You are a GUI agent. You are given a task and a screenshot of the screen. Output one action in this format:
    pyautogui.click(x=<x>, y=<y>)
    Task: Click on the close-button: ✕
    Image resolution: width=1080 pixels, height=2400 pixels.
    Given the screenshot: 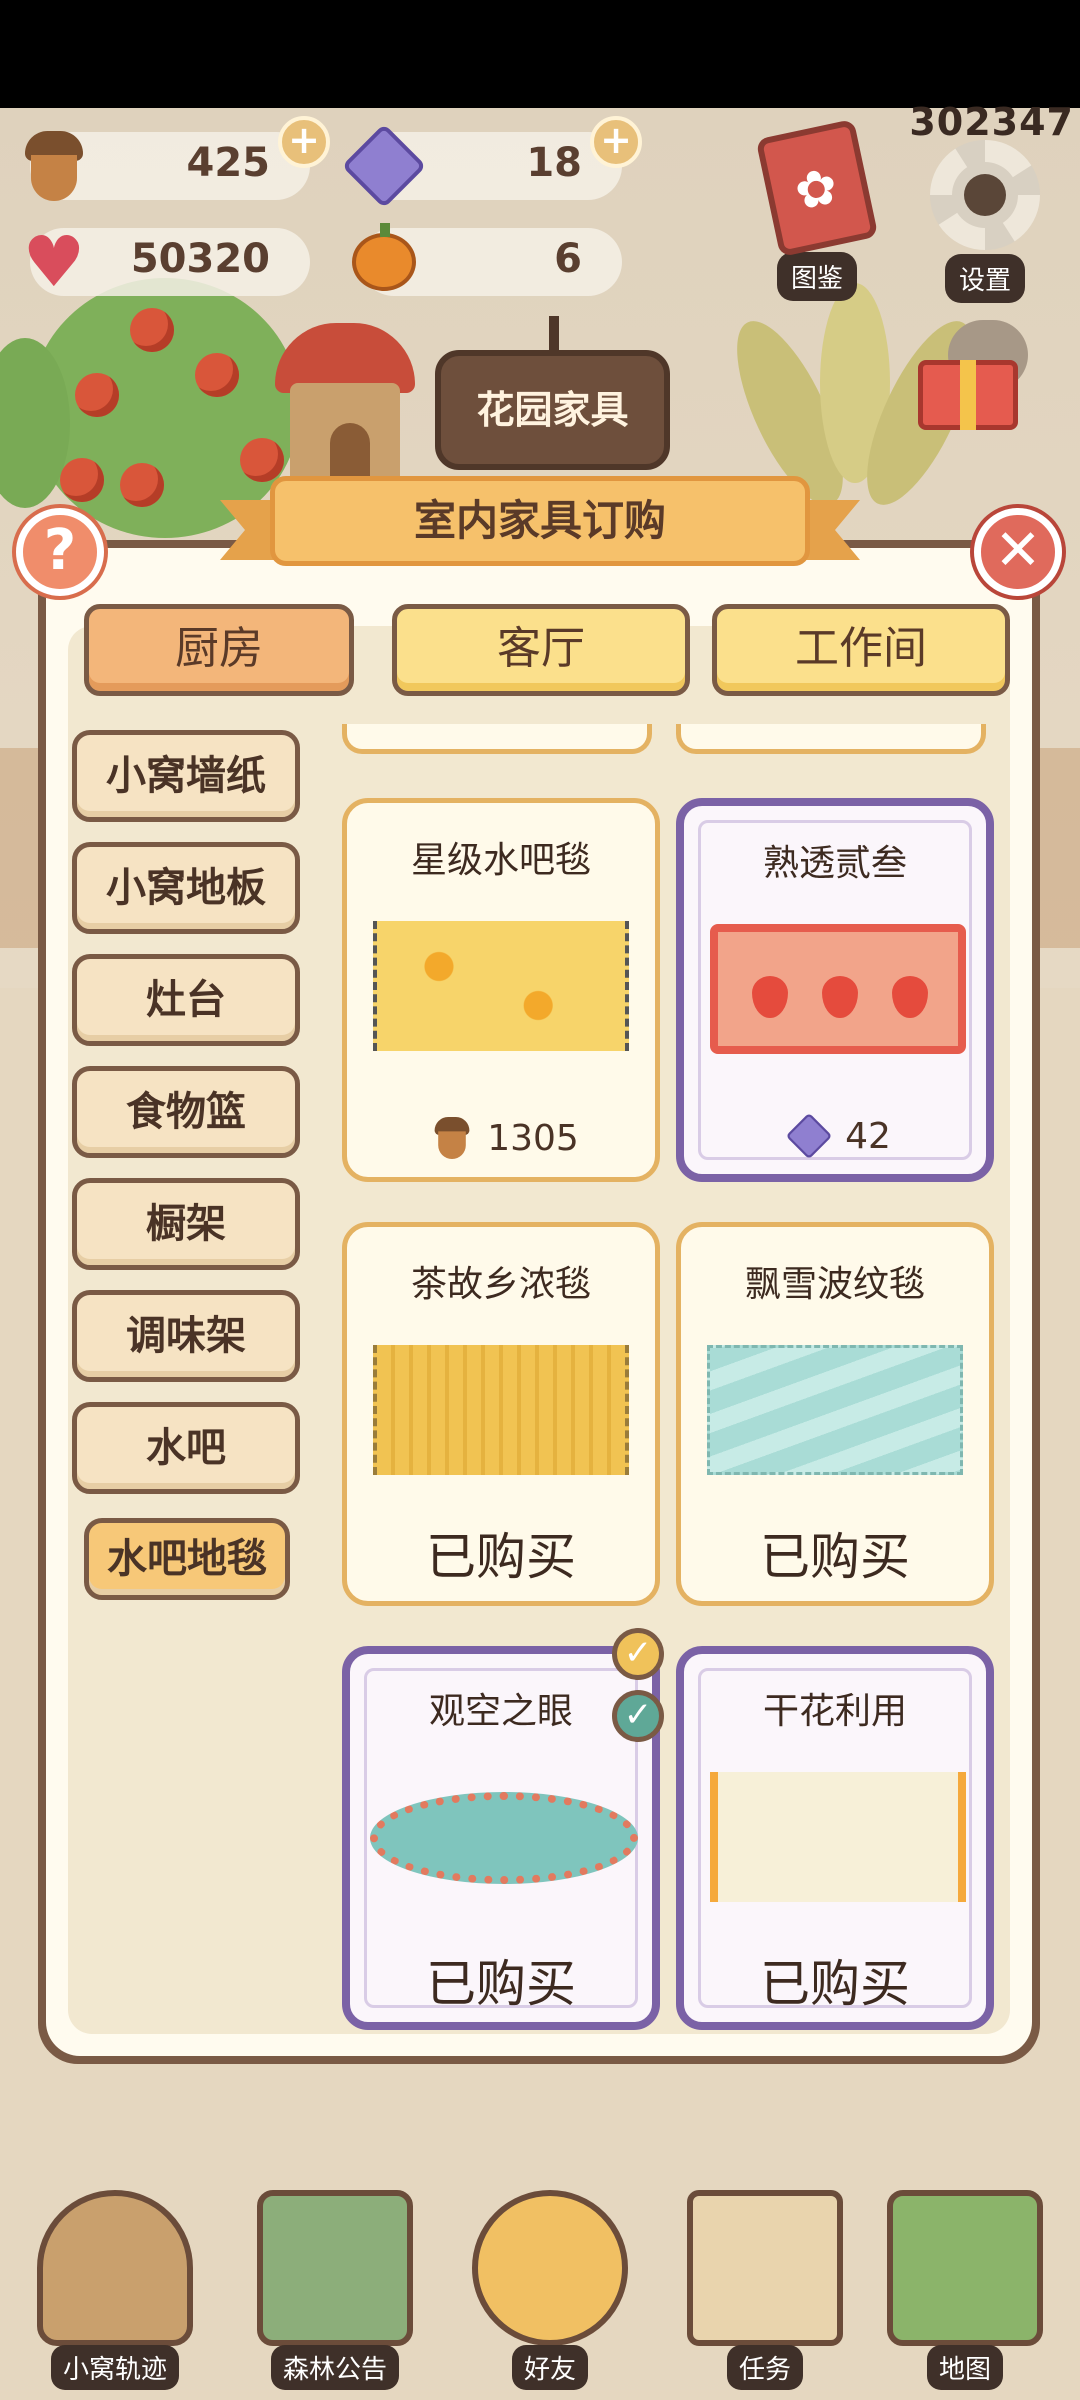 What is the action you would take?
    pyautogui.click(x=1018, y=552)
    